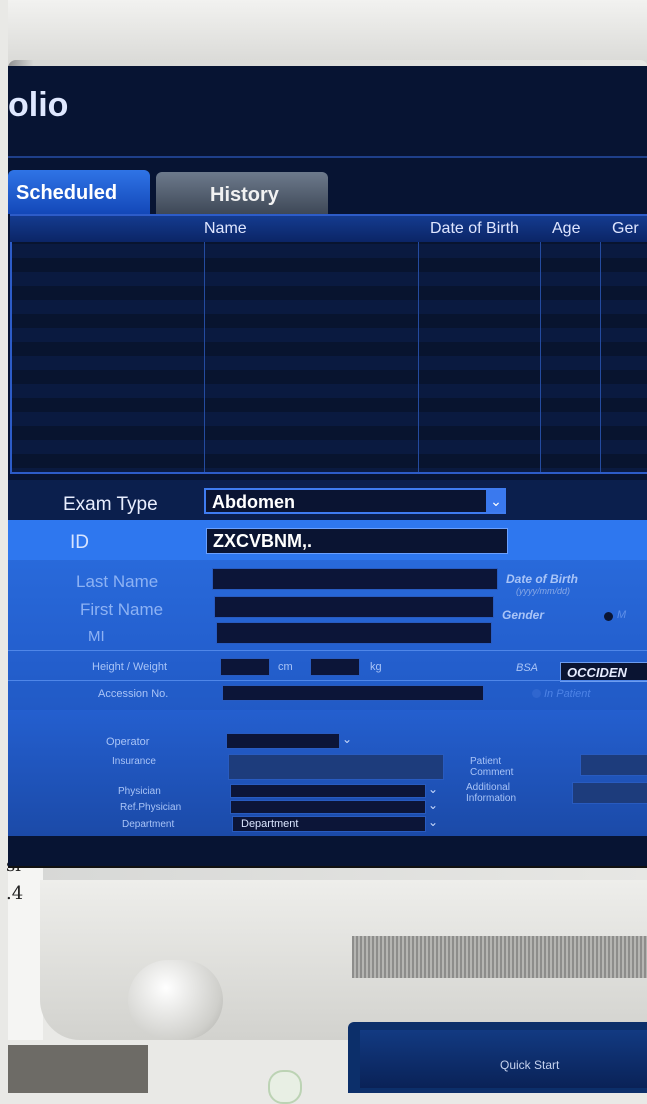  Describe the element at coordinates (285, 667) in the screenshot. I see `height-unit: cm` at that location.